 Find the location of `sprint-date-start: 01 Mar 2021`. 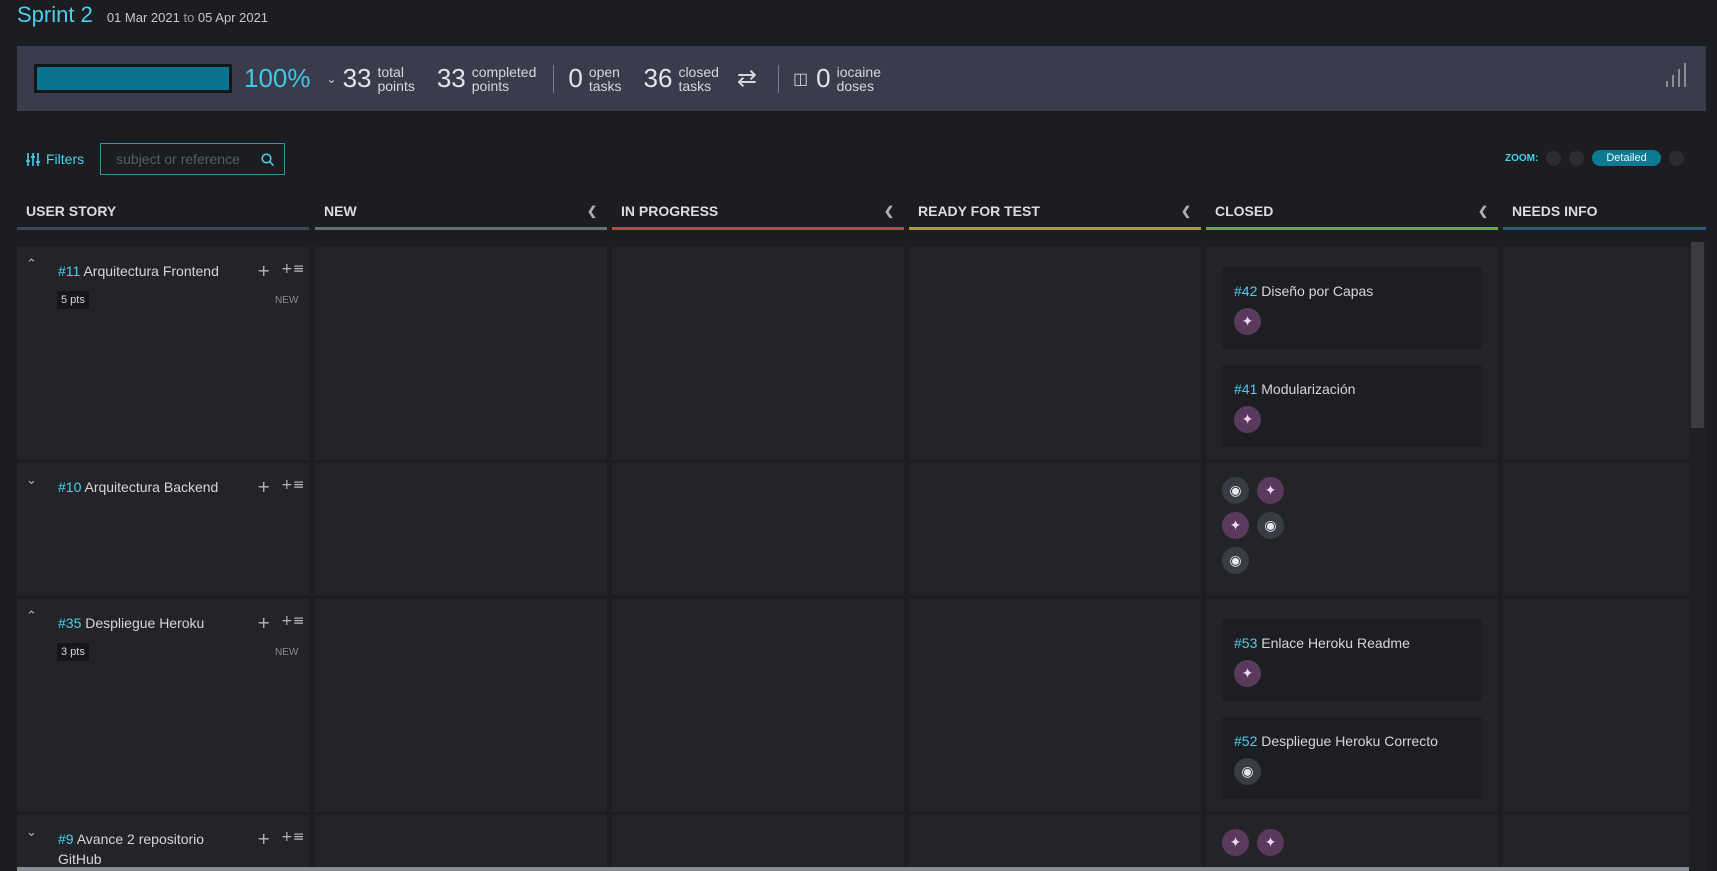

sprint-date-start: 01 Mar 2021 is located at coordinates (143, 17).